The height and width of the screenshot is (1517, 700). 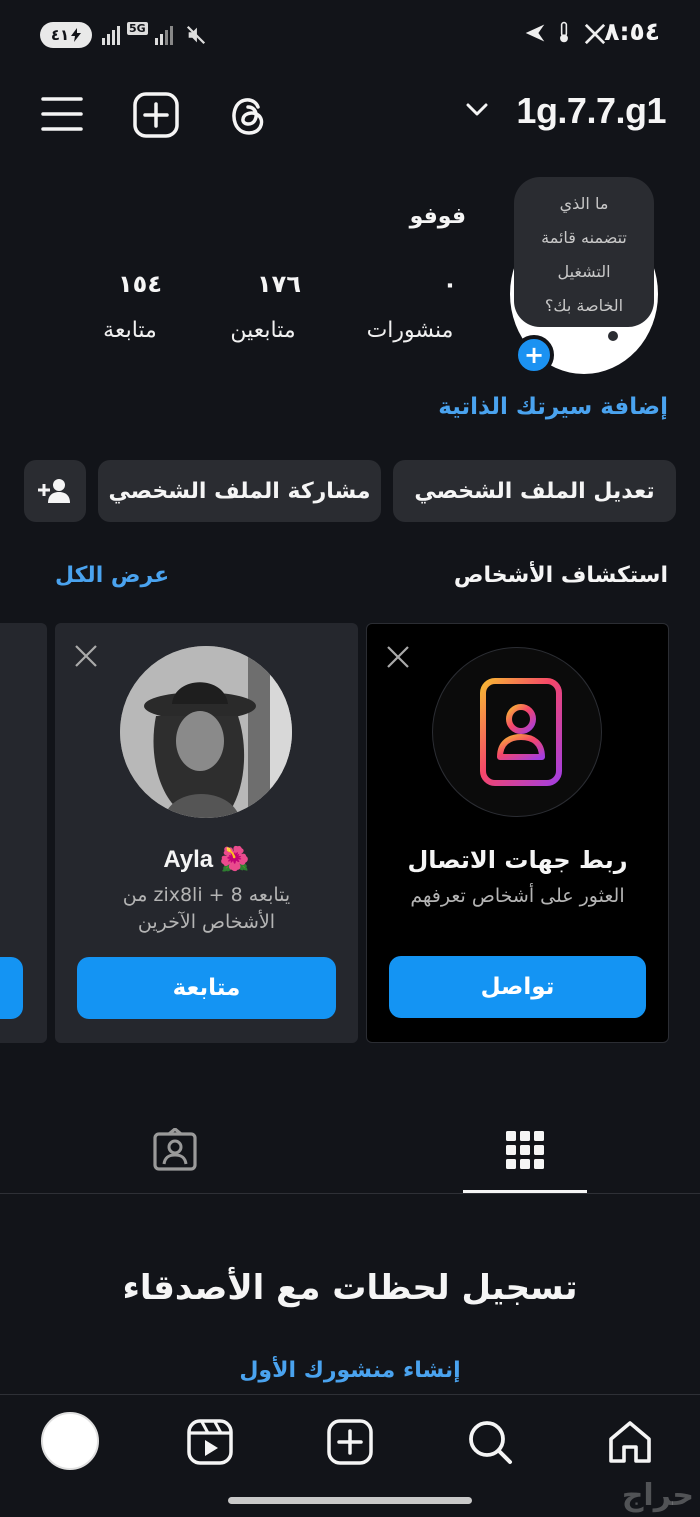 What do you see at coordinates (560, 575) in the screenshot?
I see `discover-people-title: استكشاف الأشخاص` at bounding box center [560, 575].